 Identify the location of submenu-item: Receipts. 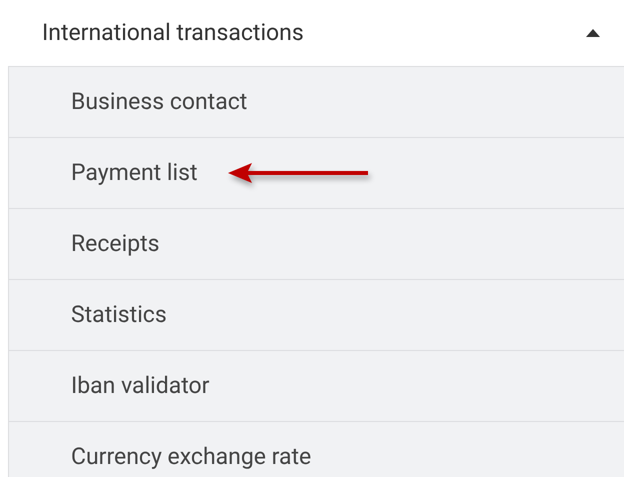
(115, 244).